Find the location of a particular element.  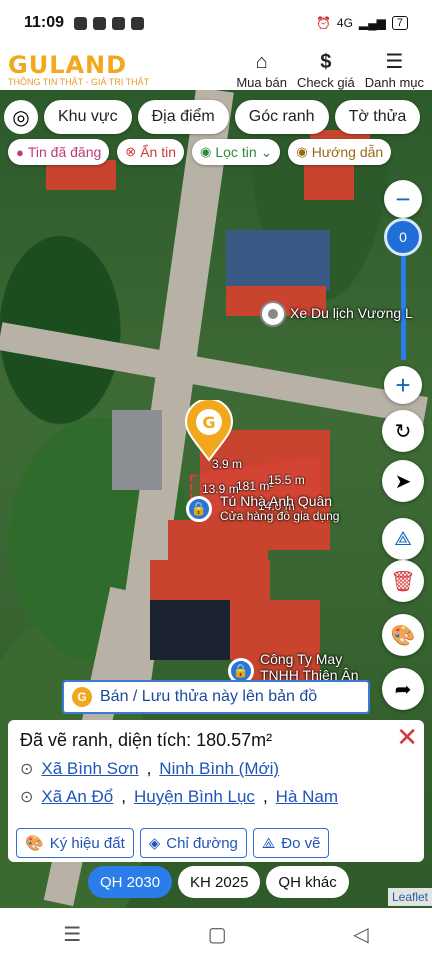

tab-kh-2025: KH 2025 is located at coordinates (219, 882).